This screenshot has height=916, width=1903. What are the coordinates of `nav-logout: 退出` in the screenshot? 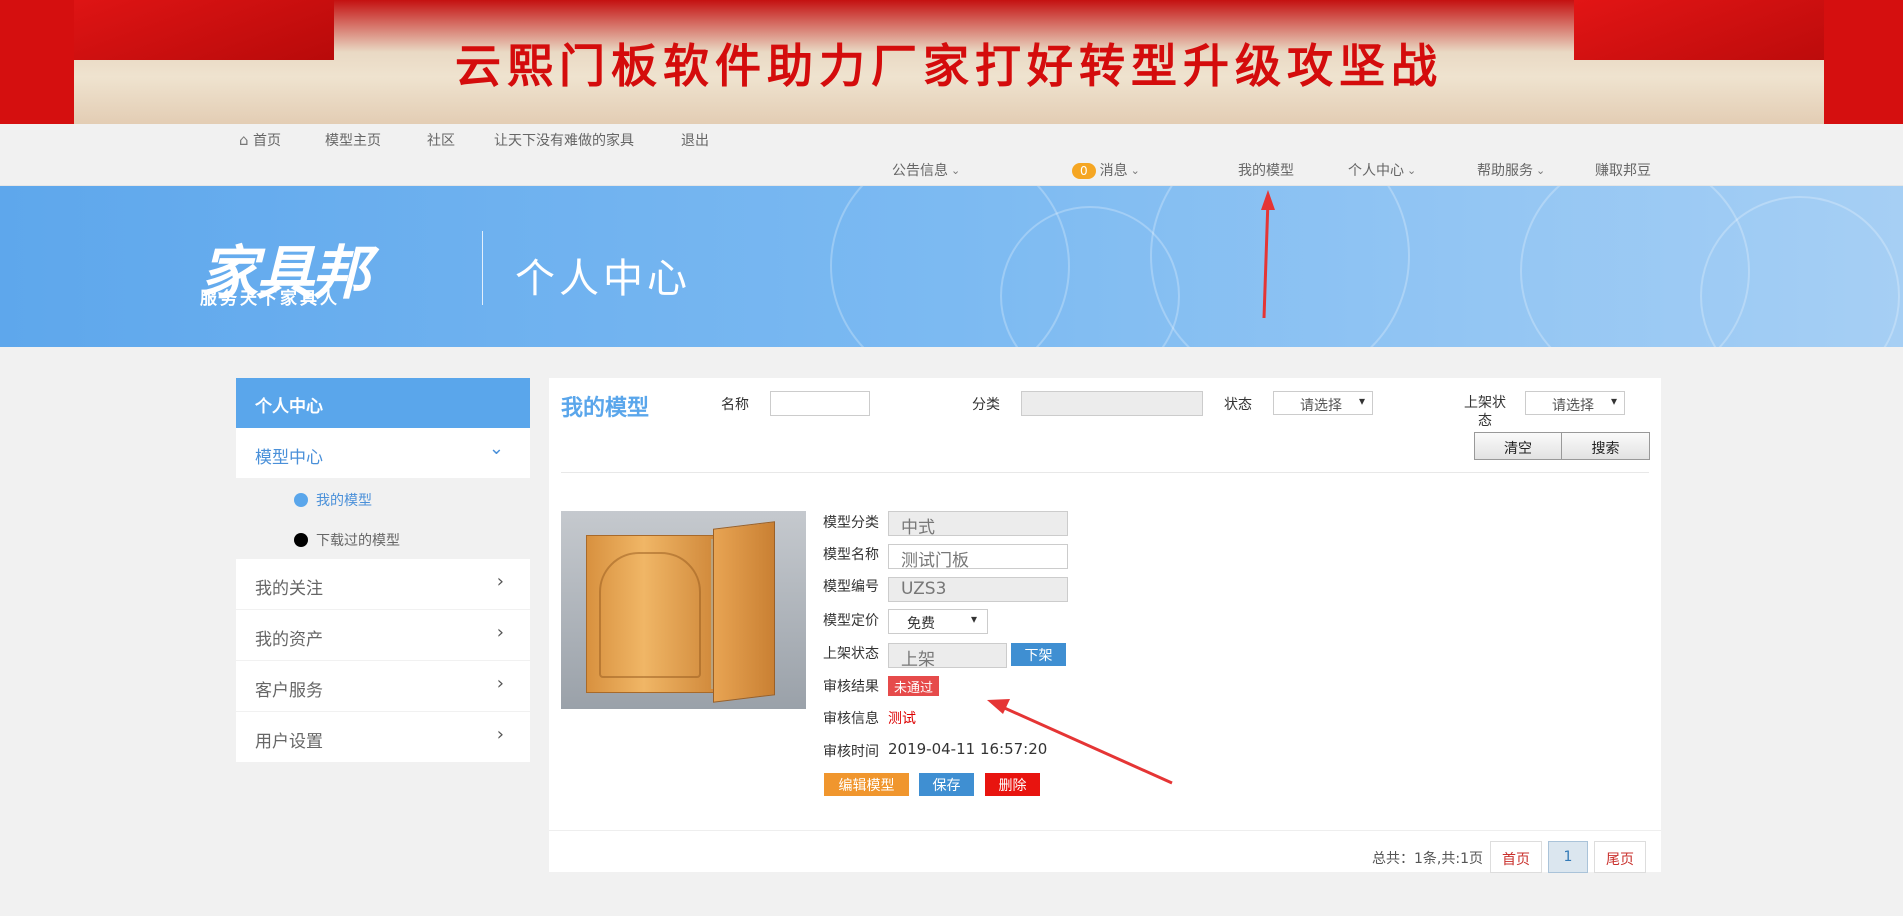 It's located at (695, 140).